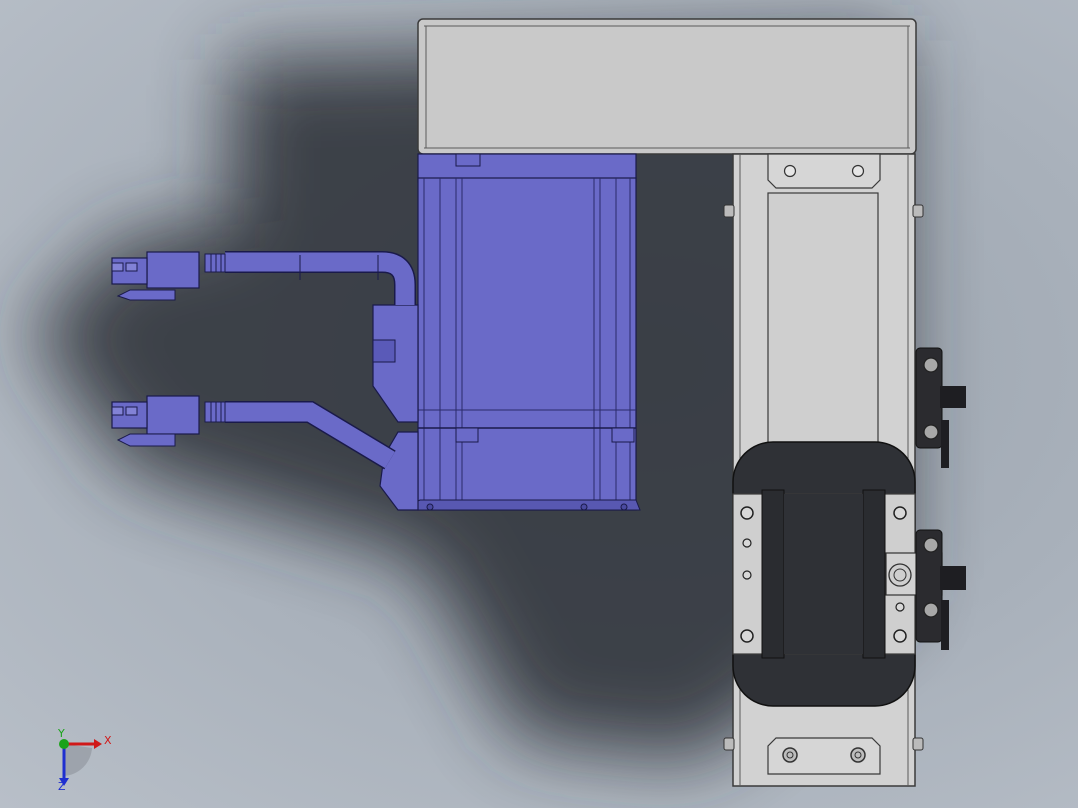 This screenshot has height=808, width=1078. Describe the element at coordinates (940, 589) in the screenshot. I see `limit-sensor-lower` at that location.